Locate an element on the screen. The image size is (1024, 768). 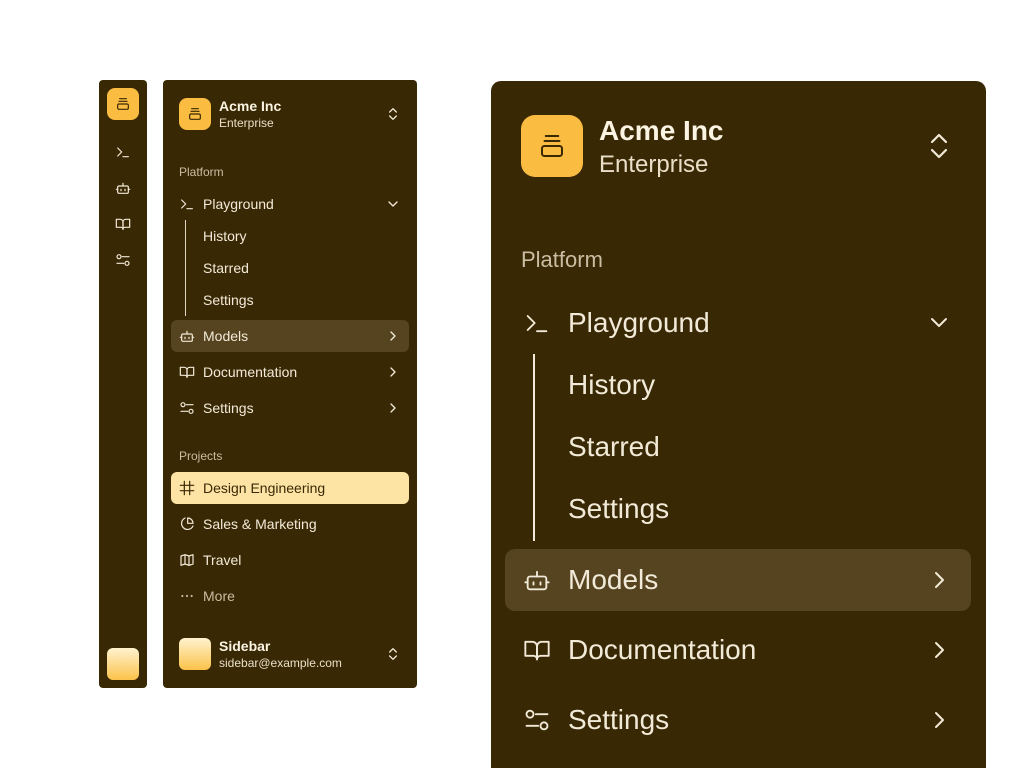
project-item-label: Travel is located at coordinates (222, 560).